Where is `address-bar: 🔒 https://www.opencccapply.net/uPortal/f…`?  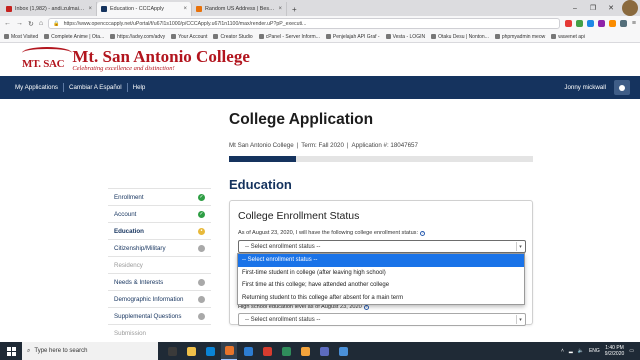
address-bar: 🔒 https://www.opencccapply.net/uPortal/f… is located at coordinates (304, 23).